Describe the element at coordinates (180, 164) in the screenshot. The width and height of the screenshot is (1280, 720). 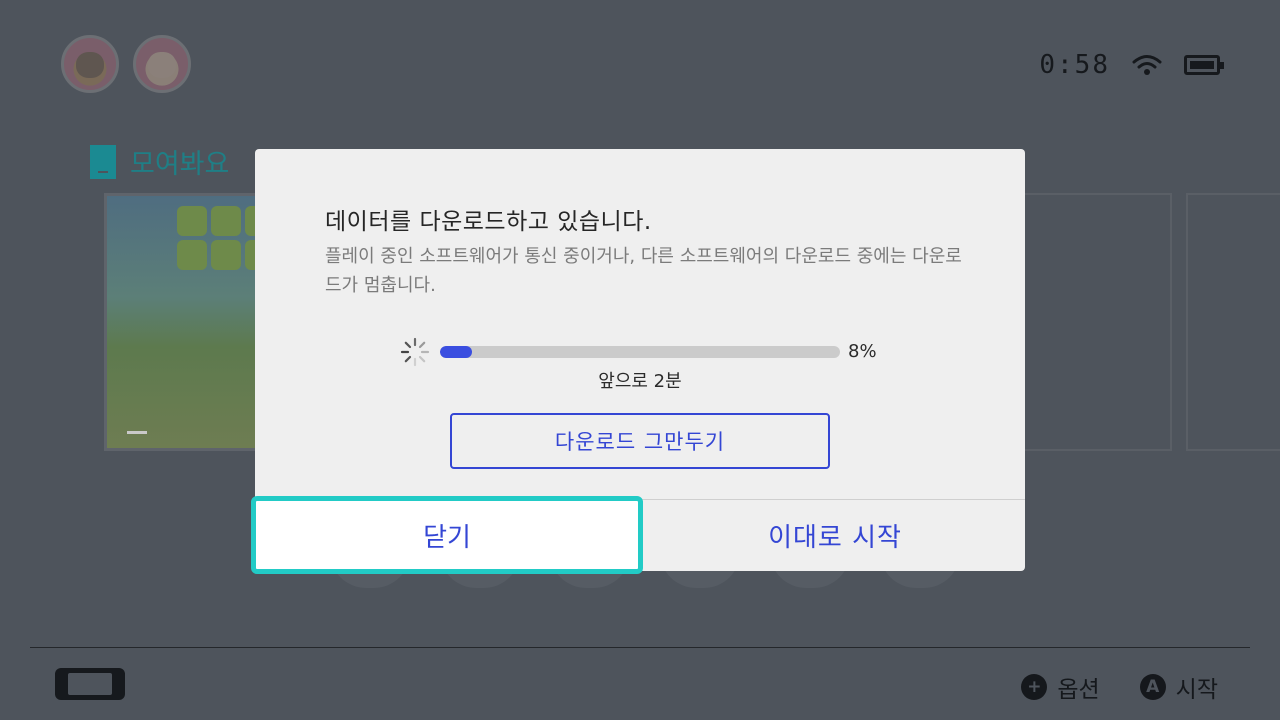
I see `game-title-text: 모여봐요` at that location.